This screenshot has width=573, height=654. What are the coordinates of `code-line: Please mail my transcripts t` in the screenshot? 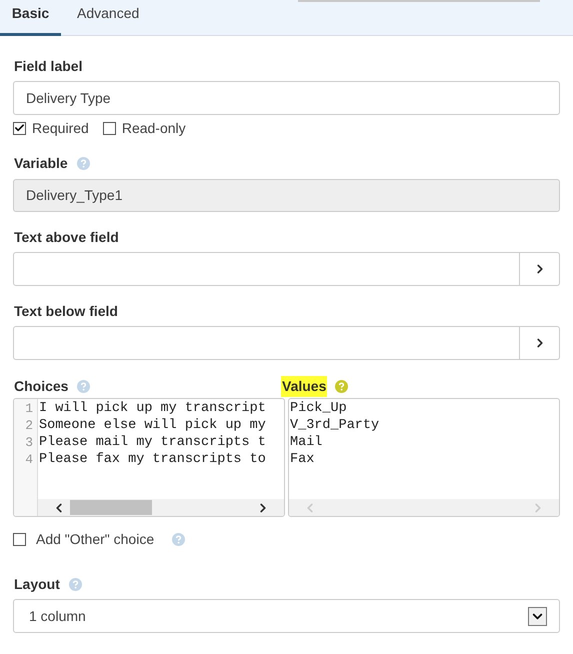 It's located at (152, 442).